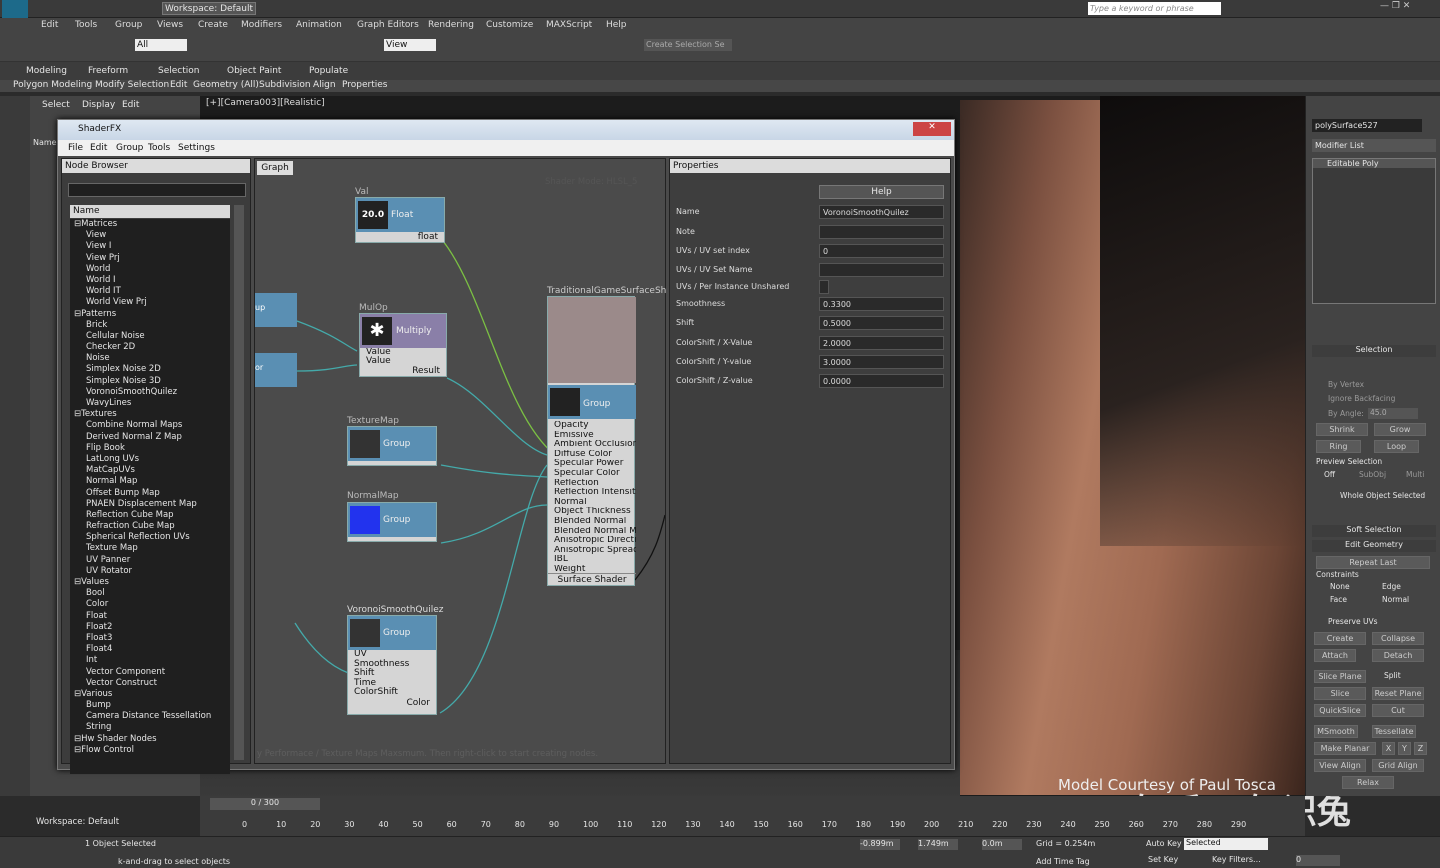 This screenshot has width=1440, height=868. What do you see at coordinates (1164, 843) in the screenshot?
I see `auto-key-button: Auto Key` at bounding box center [1164, 843].